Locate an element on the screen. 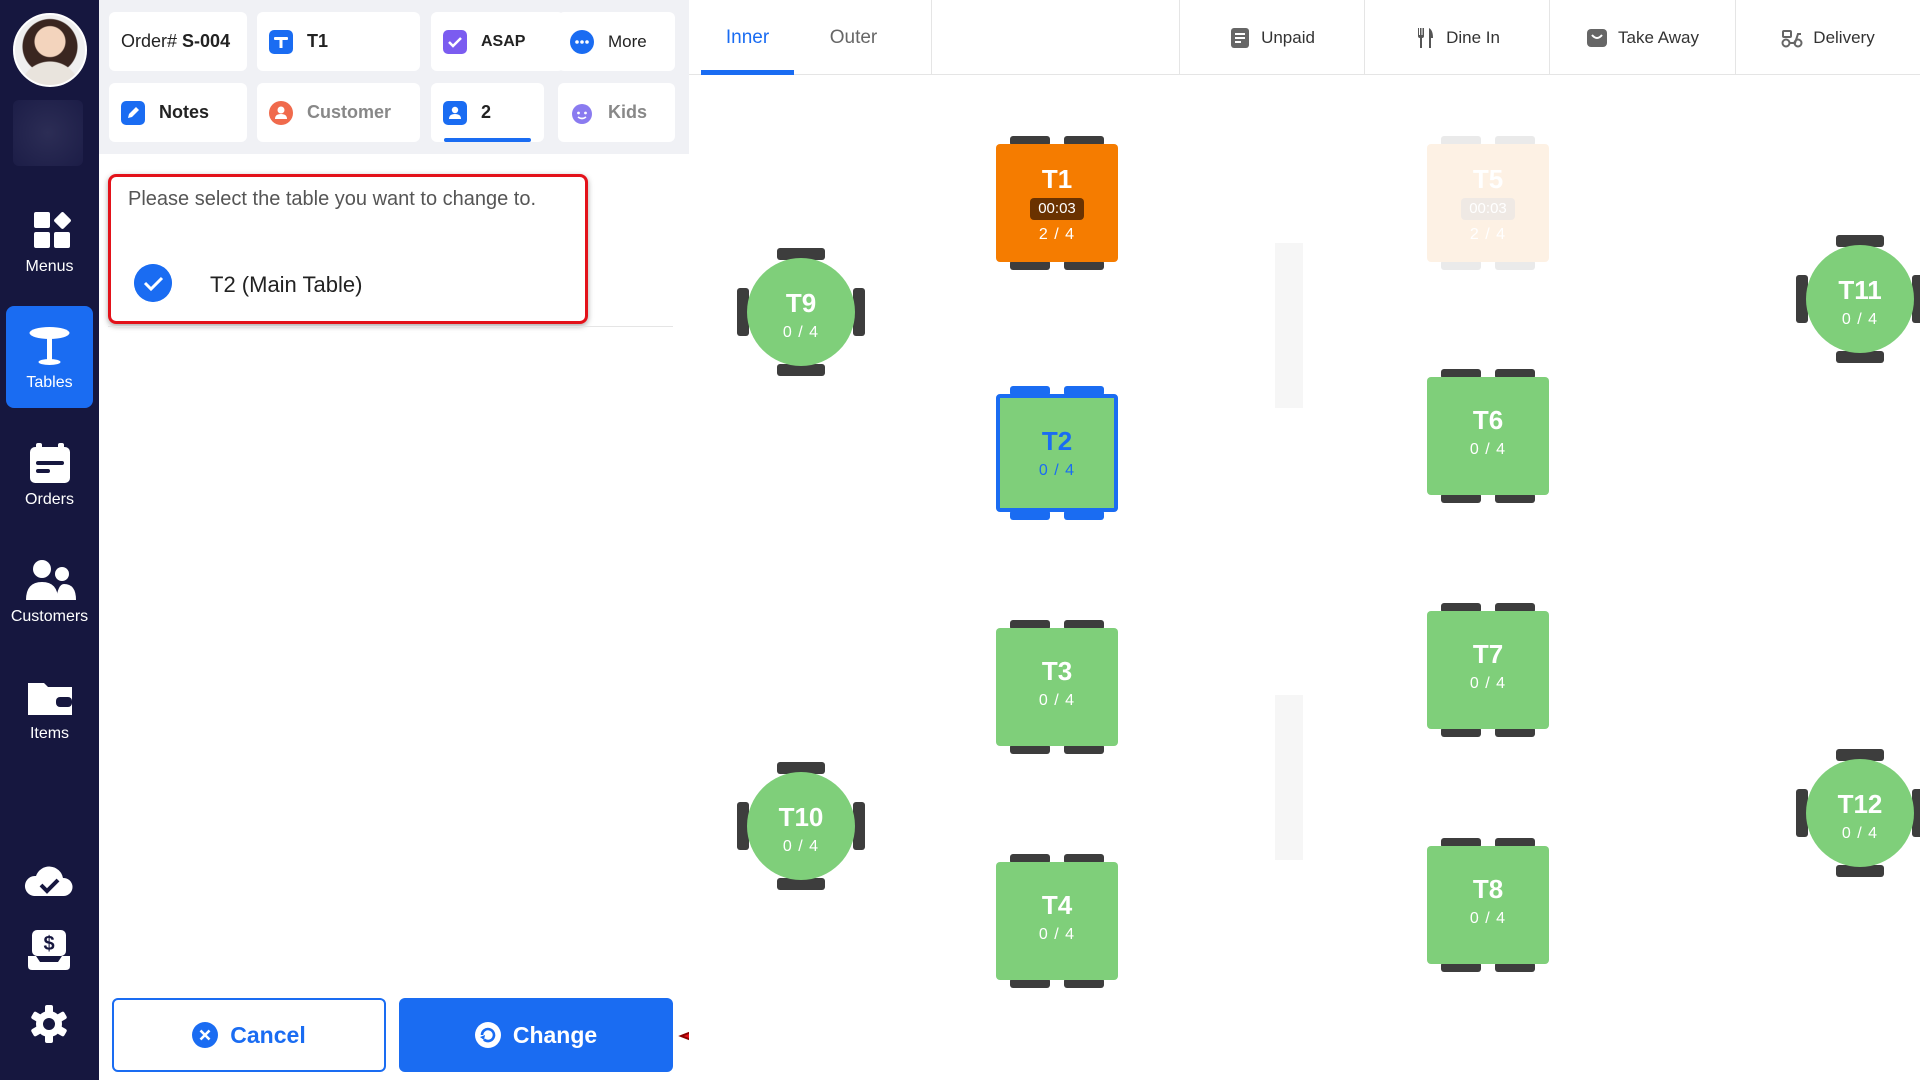 Image resolution: width=1920 pixels, height=1080 pixels. tab-outer: Outer is located at coordinates (853, 37).